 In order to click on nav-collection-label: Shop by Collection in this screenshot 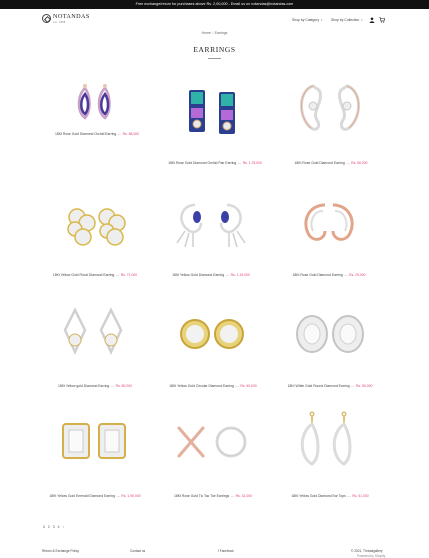, I will do `click(345, 20)`.